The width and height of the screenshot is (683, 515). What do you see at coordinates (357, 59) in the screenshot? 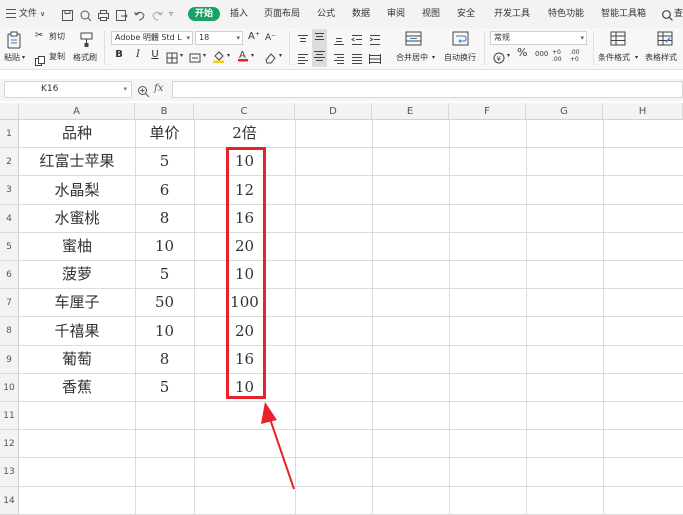
I see `justify-icon` at bounding box center [357, 59].